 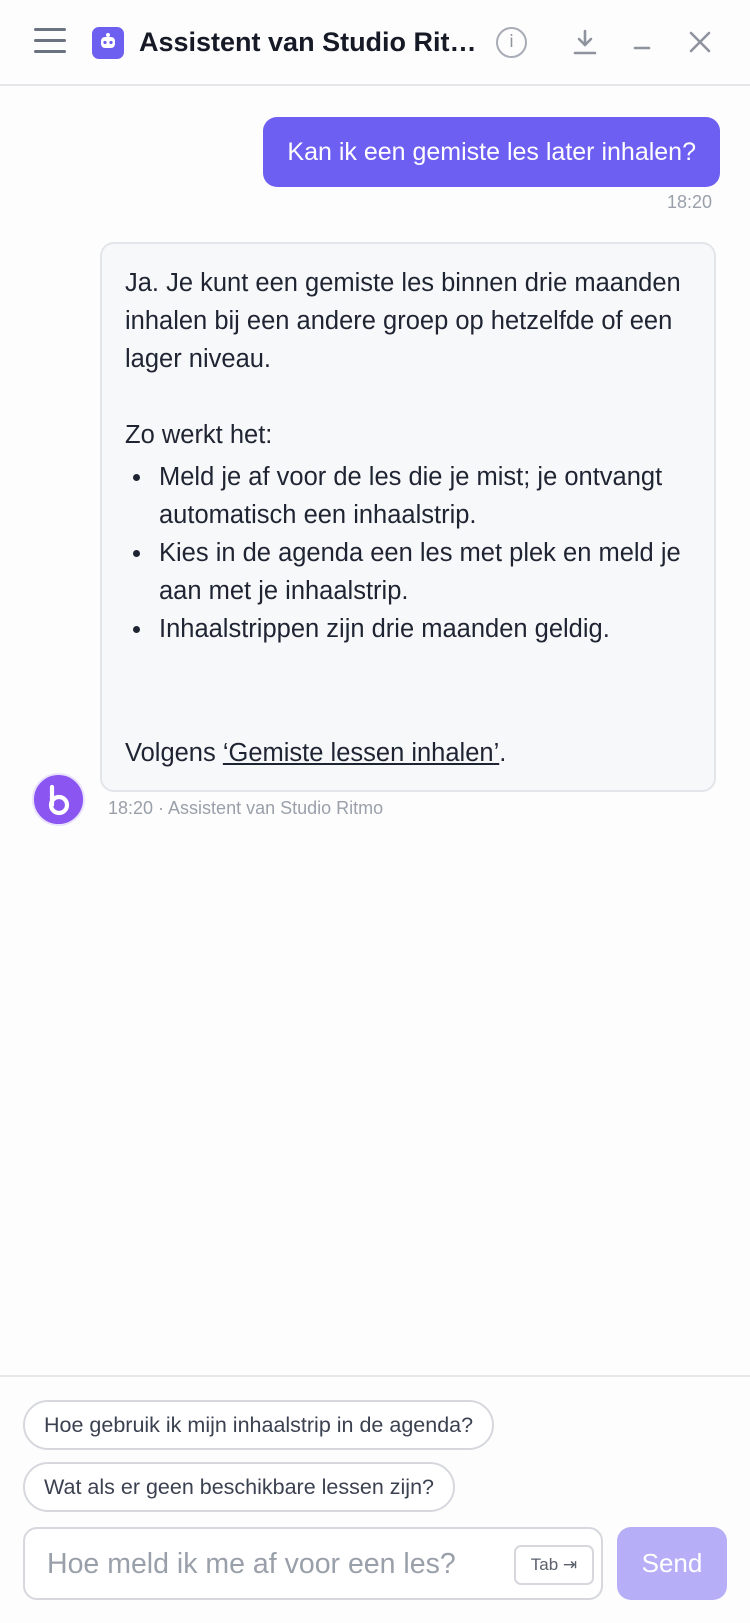 What do you see at coordinates (246, 808) in the screenshot?
I see `assistant-message-meta: 18:20 · Assistent van Studio Ritmo` at bounding box center [246, 808].